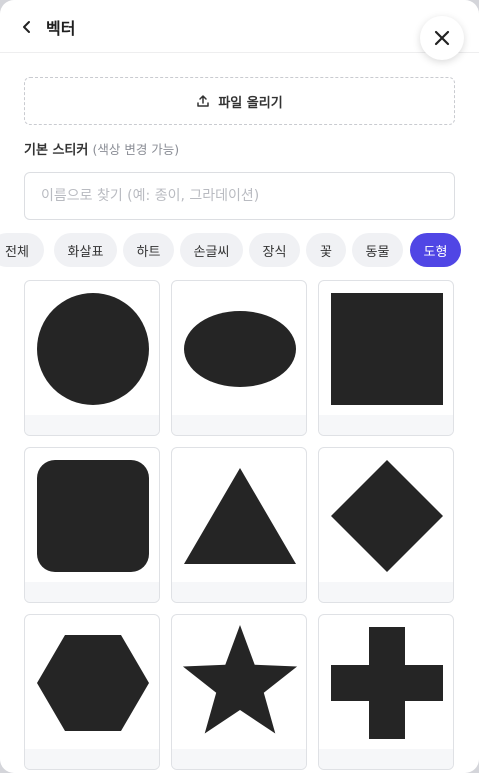  I want to click on category-chip: 손글씨, so click(211, 250).